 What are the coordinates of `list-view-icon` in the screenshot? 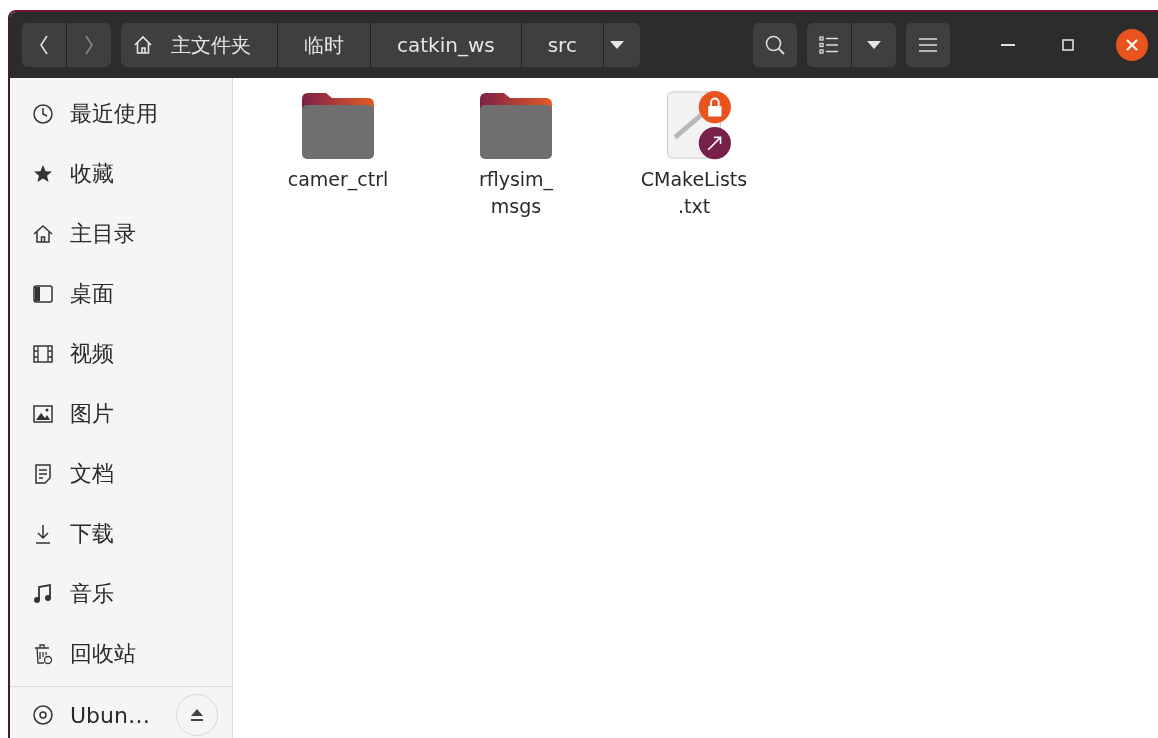 It's located at (829, 45).